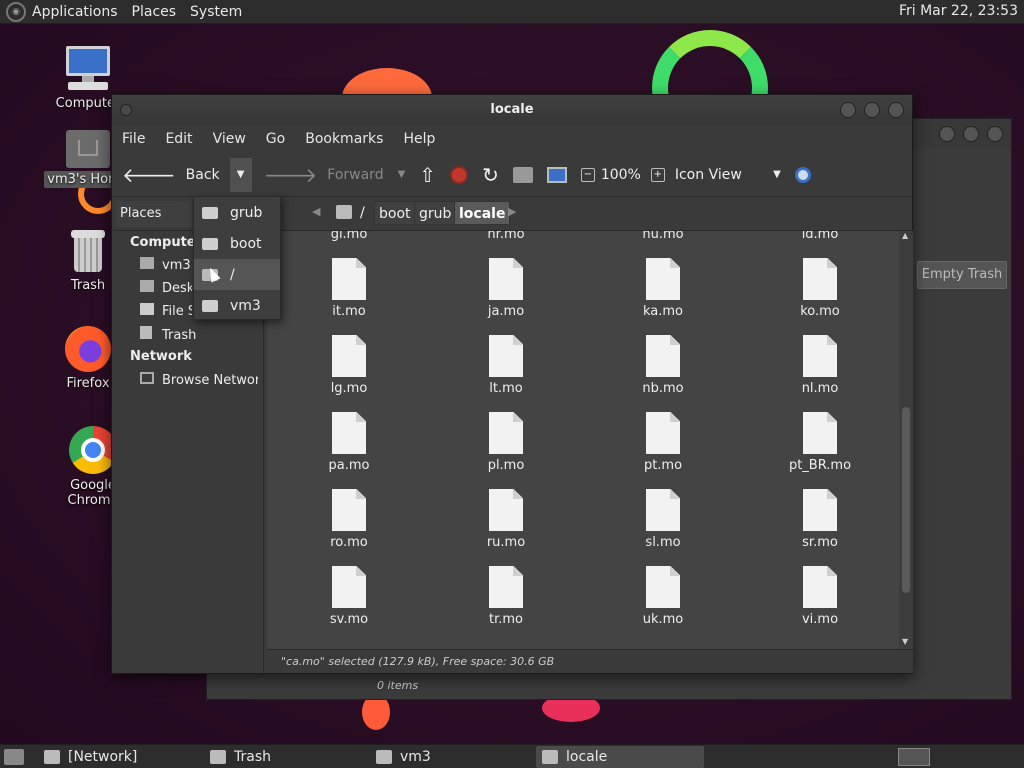 The width and height of the screenshot is (1024, 768). I want to click on task-trash: Trash, so click(285, 757).